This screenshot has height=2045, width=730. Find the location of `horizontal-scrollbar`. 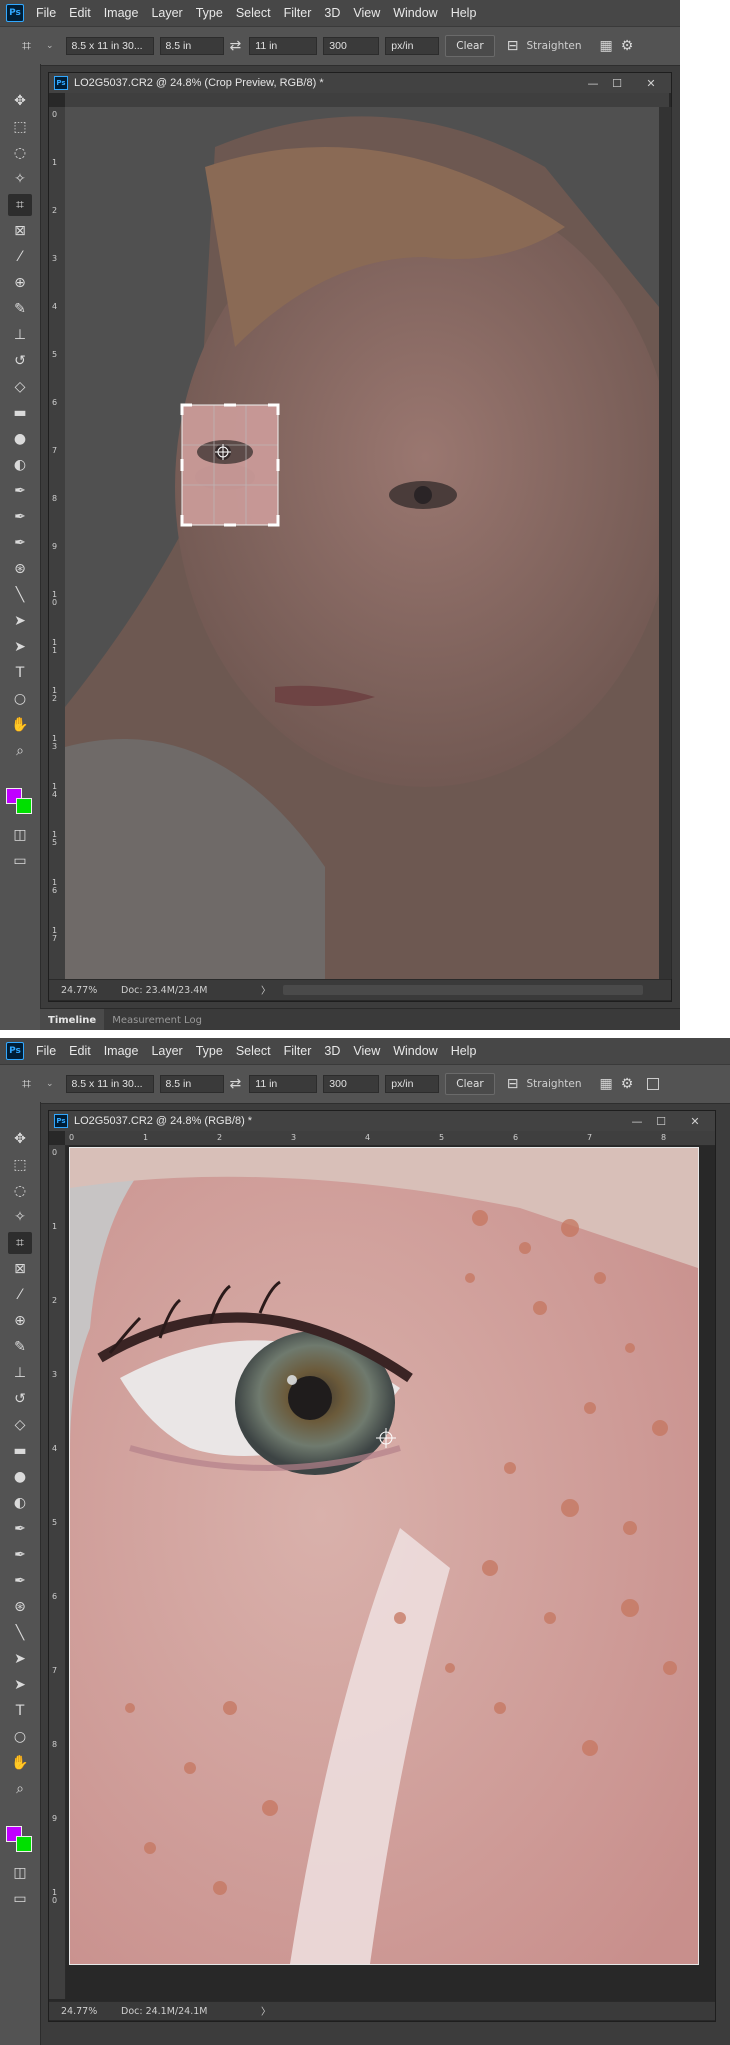

horizontal-scrollbar is located at coordinates (462, 990).